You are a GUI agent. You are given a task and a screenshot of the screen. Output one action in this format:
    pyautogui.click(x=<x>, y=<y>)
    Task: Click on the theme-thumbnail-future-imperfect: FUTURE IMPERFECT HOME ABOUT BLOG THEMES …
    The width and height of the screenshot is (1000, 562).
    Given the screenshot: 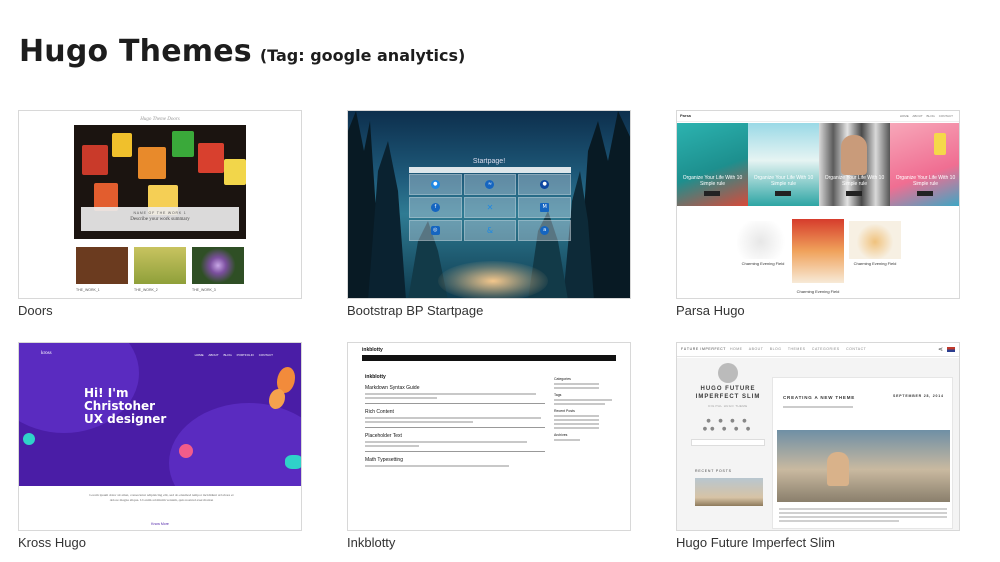 What is the action you would take?
    pyautogui.click(x=818, y=436)
    